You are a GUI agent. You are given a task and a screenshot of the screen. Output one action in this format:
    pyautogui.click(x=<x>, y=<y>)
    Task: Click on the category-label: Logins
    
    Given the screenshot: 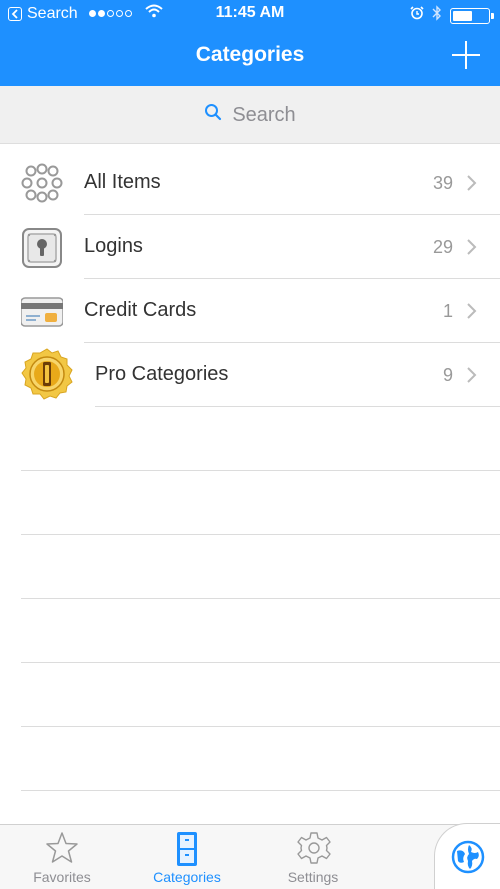 What is the action you would take?
    pyautogui.click(x=113, y=246)
    